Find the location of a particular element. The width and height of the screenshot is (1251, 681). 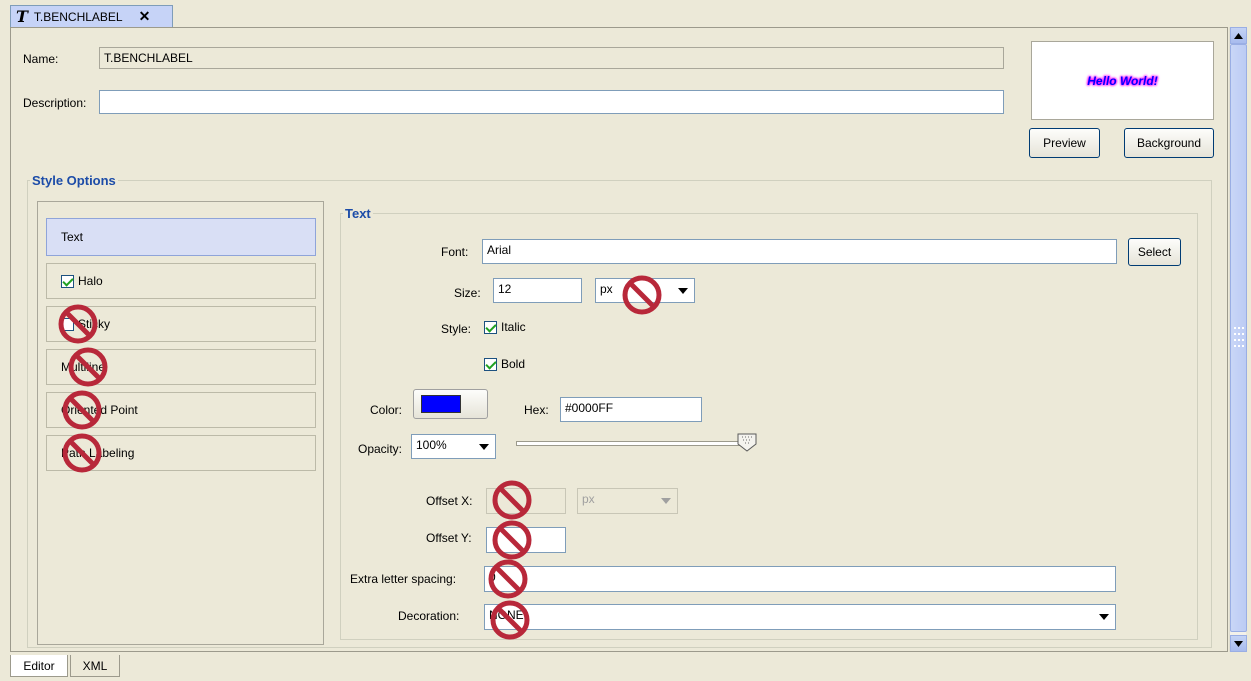

italic-checkbox is located at coordinates (490, 327).